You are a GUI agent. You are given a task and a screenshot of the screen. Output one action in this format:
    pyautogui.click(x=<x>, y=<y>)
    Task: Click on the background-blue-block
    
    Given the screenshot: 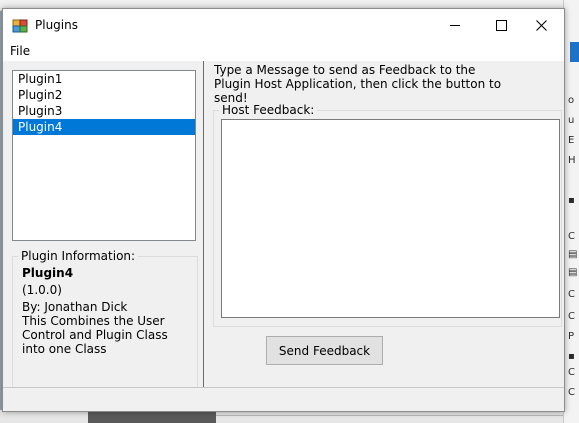 What is the action you would take?
    pyautogui.click(x=574, y=52)
    